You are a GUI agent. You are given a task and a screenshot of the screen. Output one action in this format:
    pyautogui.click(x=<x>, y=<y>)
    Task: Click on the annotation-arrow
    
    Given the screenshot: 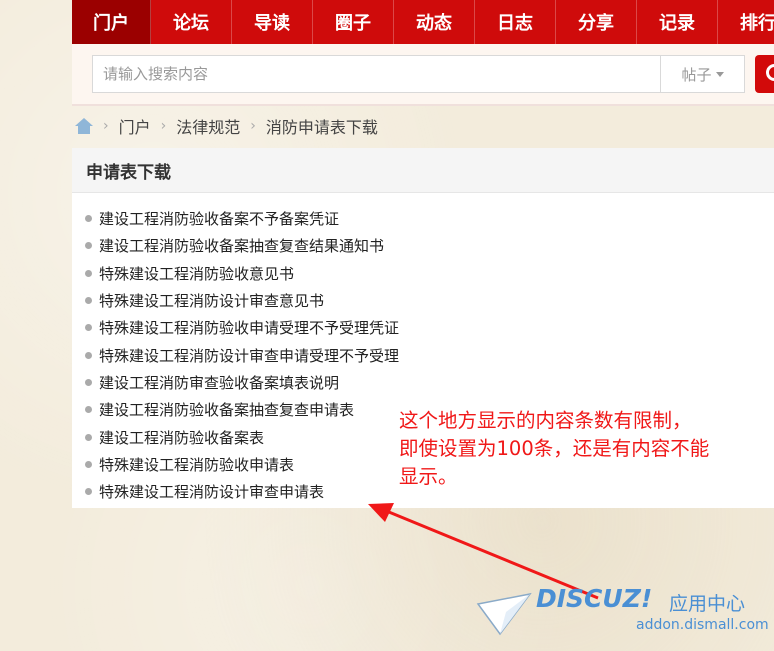 What is the action you would take?
    pyautogui.click(x=483, y=551)
    